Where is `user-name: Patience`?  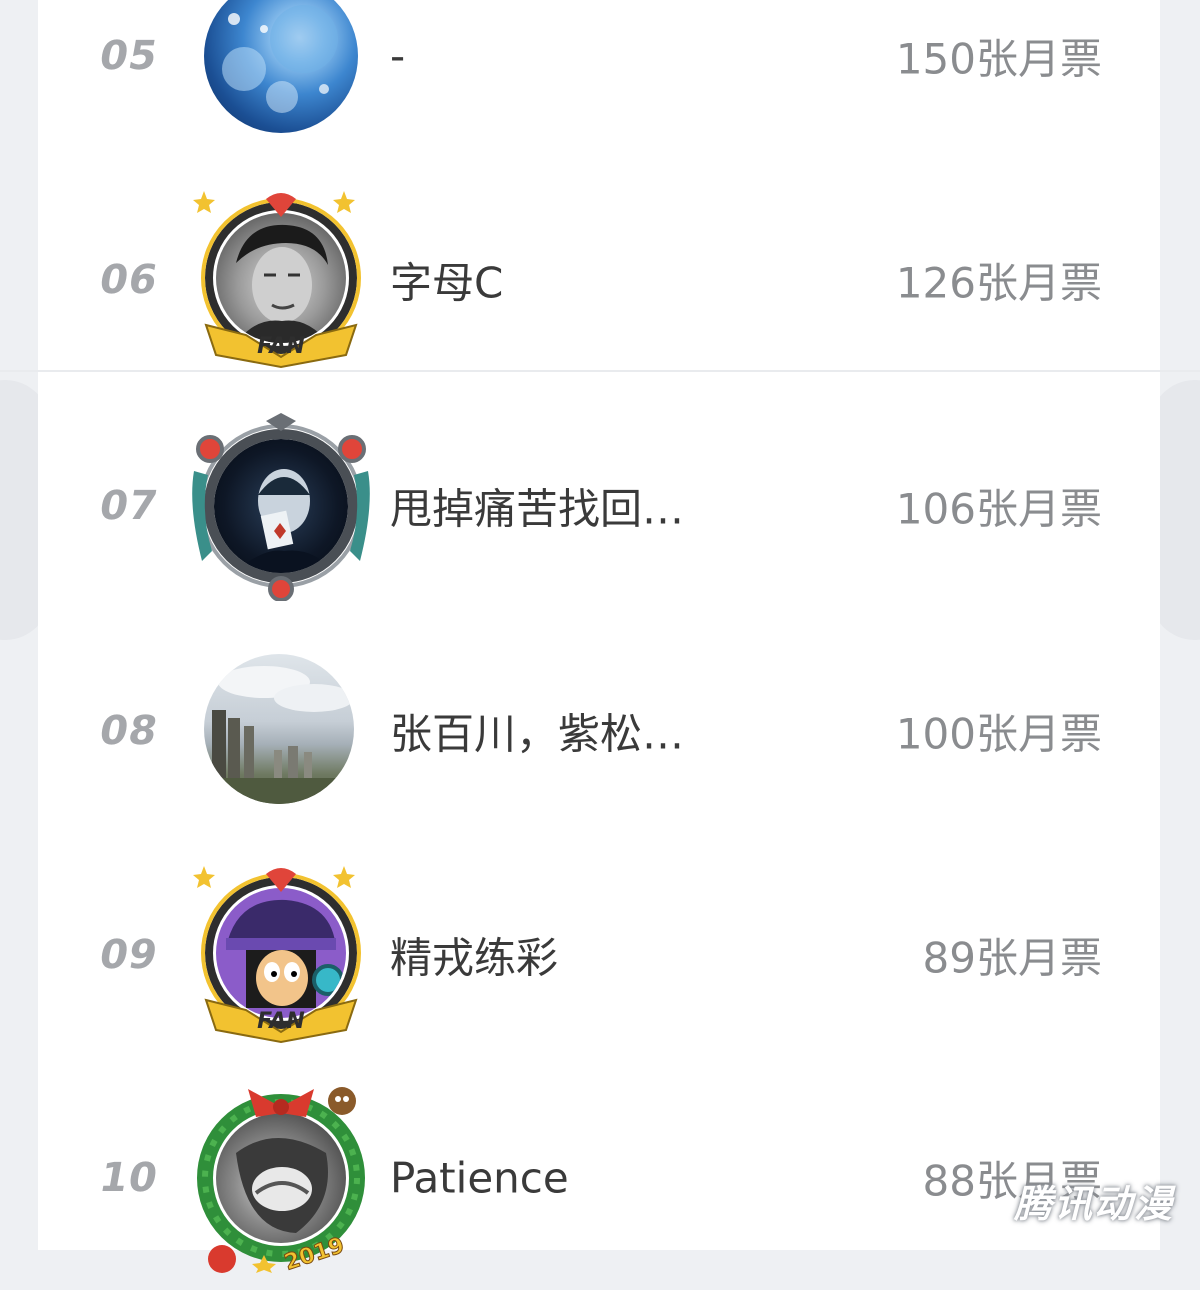 user-name: Patience is located at coordinates (479, 1178).